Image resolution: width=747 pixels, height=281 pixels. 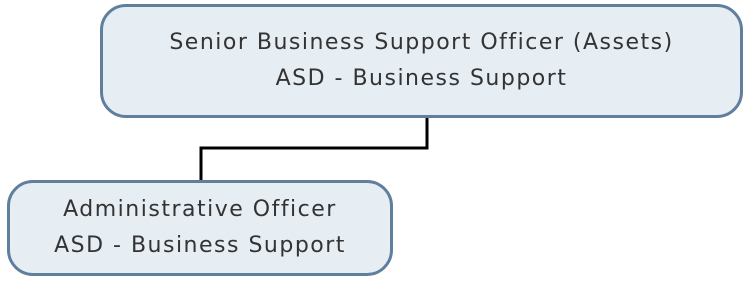 I want to click on node-title: Administrative Officer, so click(x=200, y=209).